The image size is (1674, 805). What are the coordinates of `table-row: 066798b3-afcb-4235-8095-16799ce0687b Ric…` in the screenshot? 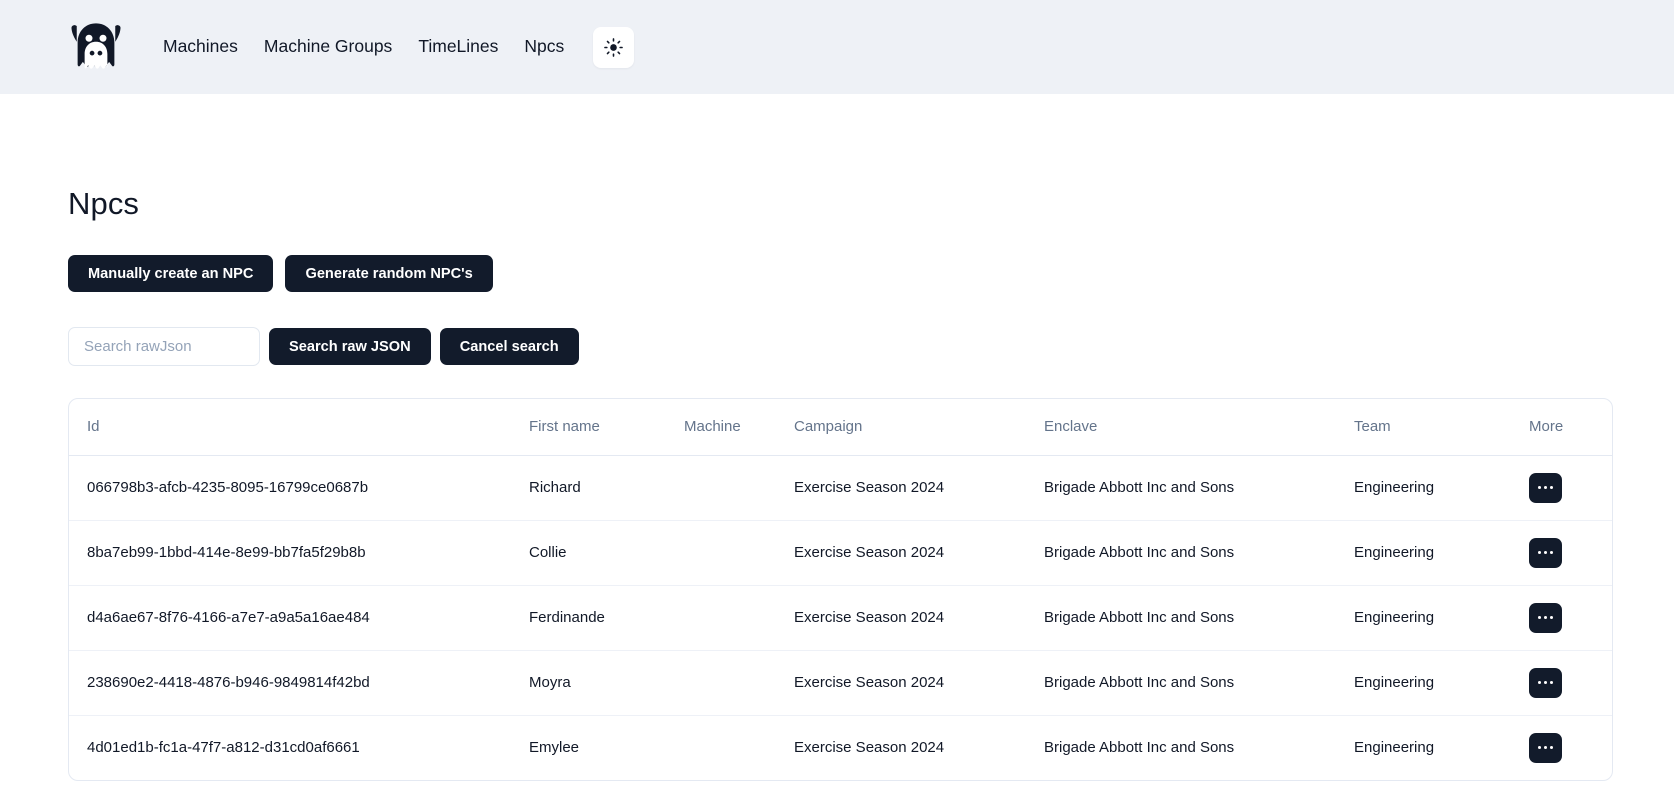 It's located at (840, 488).